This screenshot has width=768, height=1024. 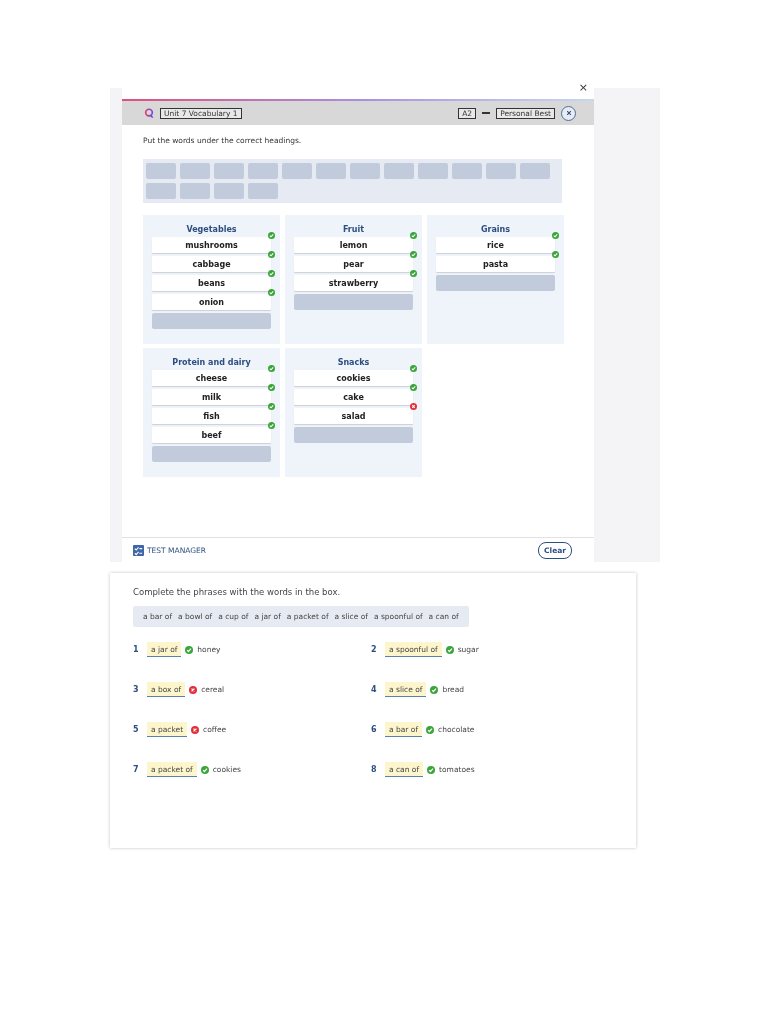 I want to click on word-tile: onion, so click(x=211, y=302).